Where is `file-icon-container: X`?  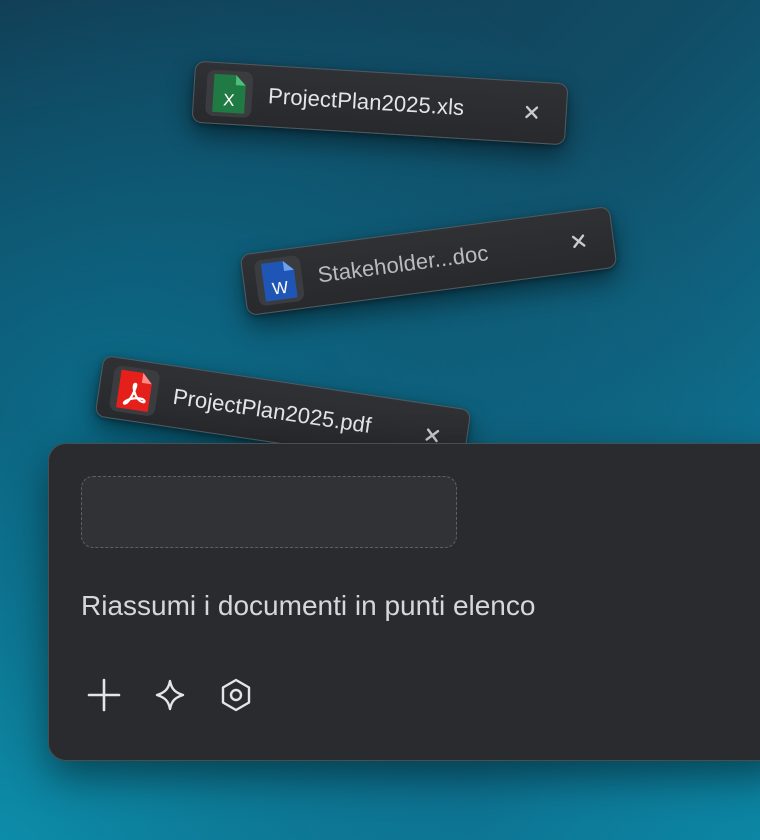 file-icon-container: X is located at coordinates (229, 94).